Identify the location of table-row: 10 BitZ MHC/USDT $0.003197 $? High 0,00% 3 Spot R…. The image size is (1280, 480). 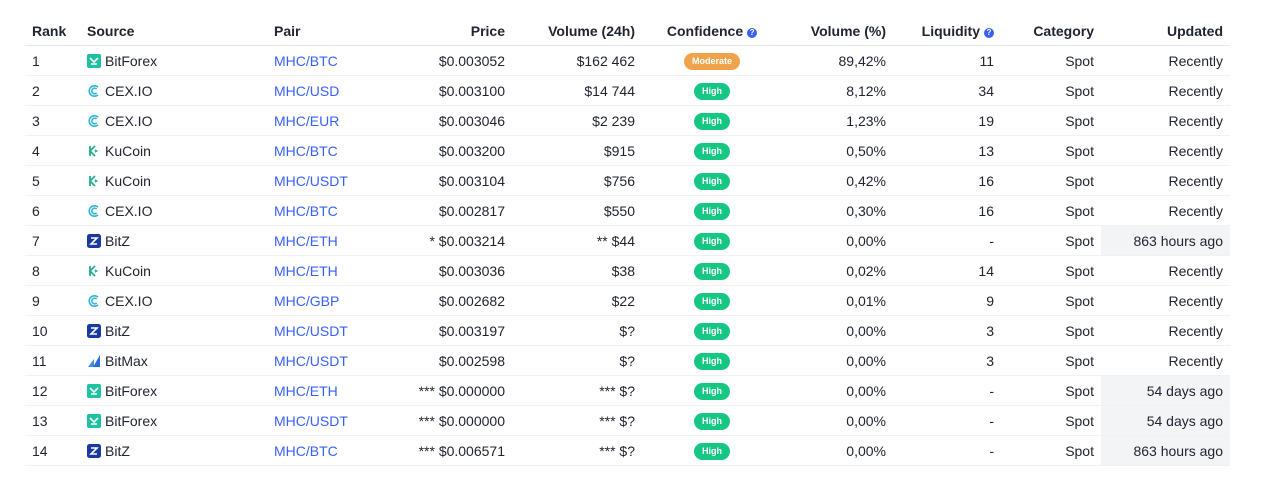
(627, 330).